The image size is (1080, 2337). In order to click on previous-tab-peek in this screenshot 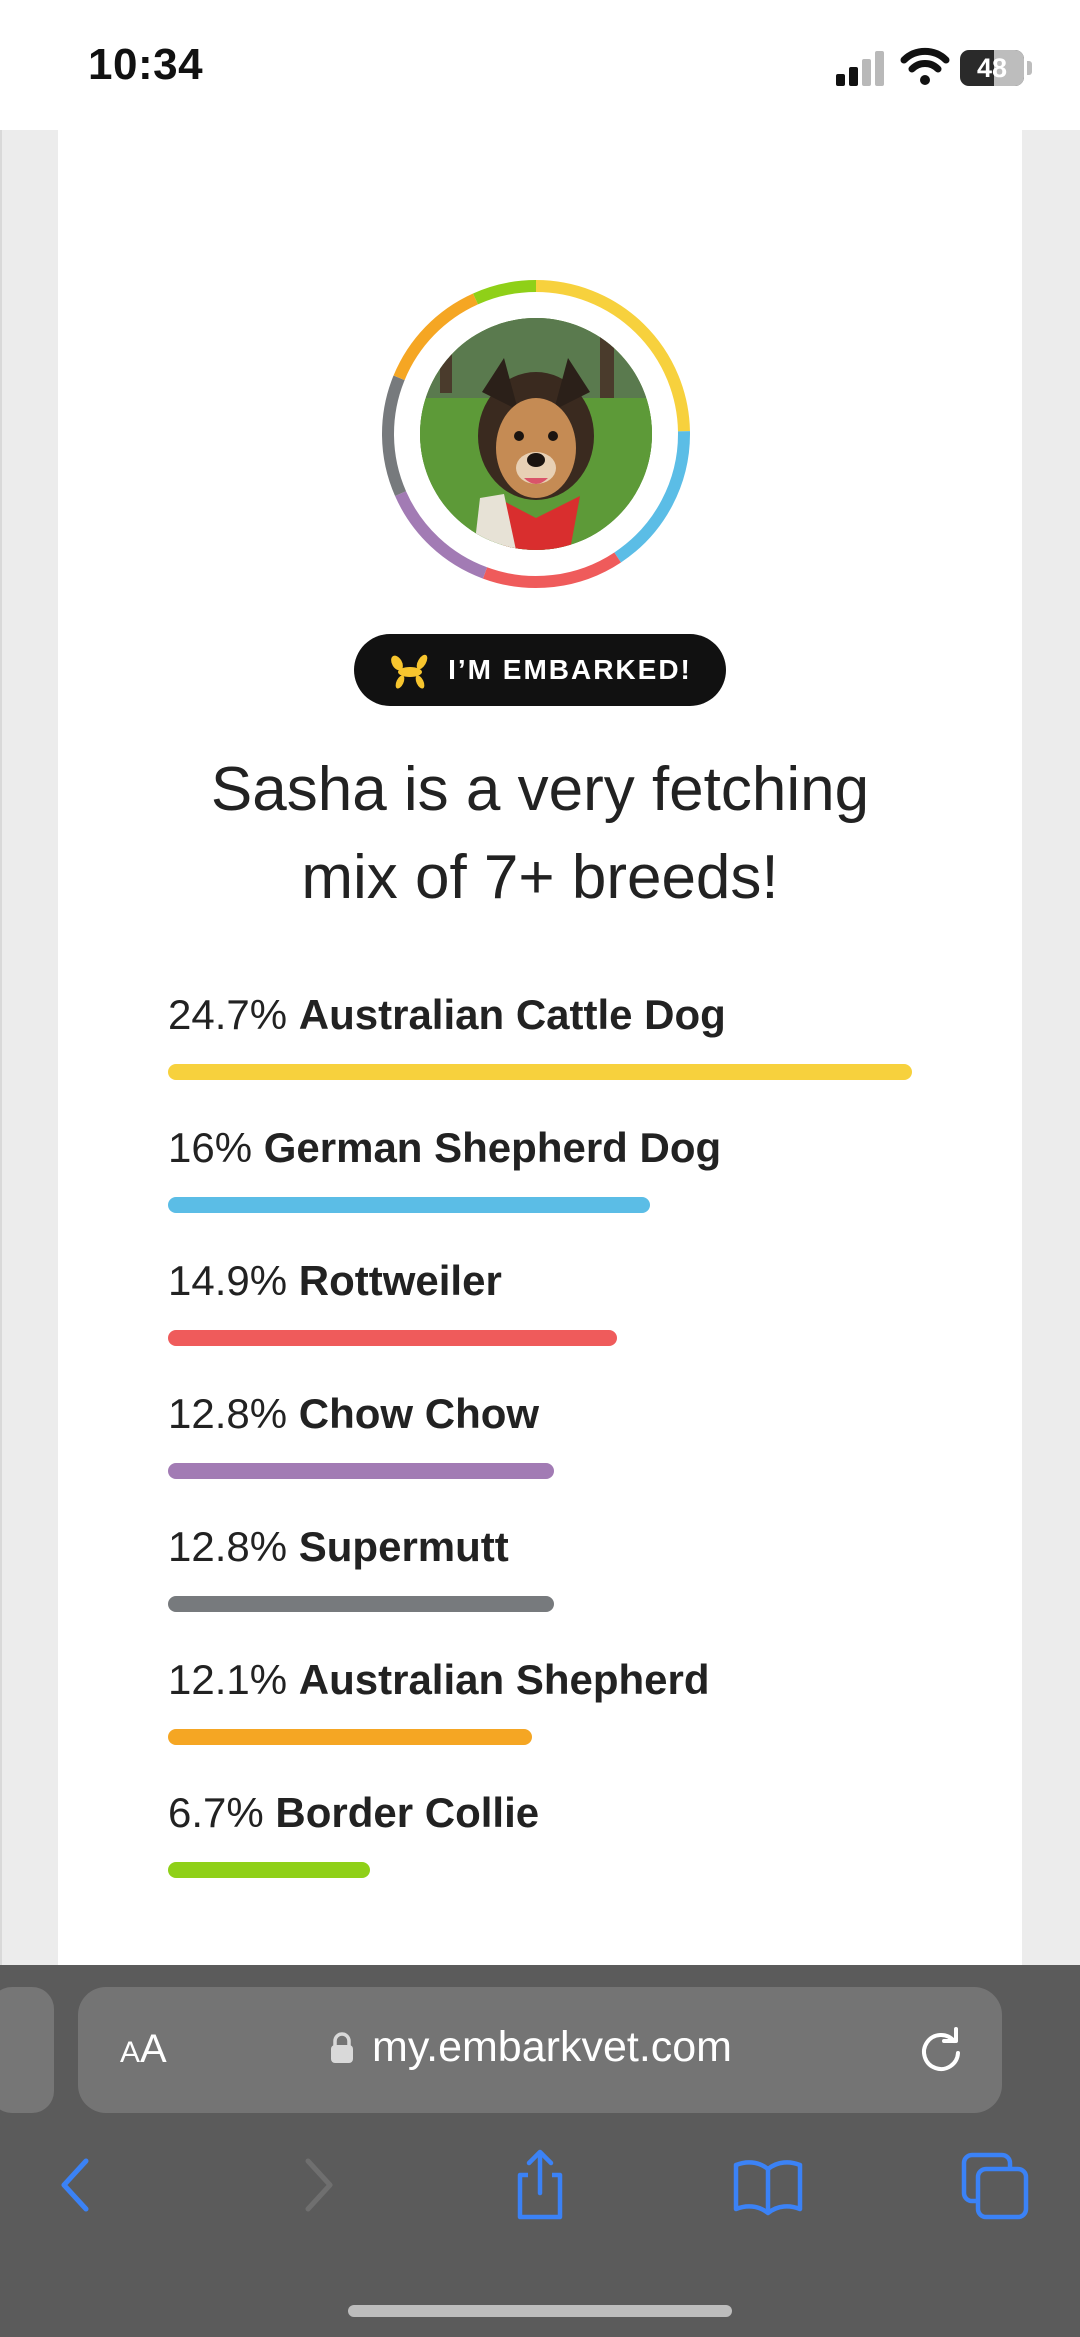, I will do `click(27, 2050)`.